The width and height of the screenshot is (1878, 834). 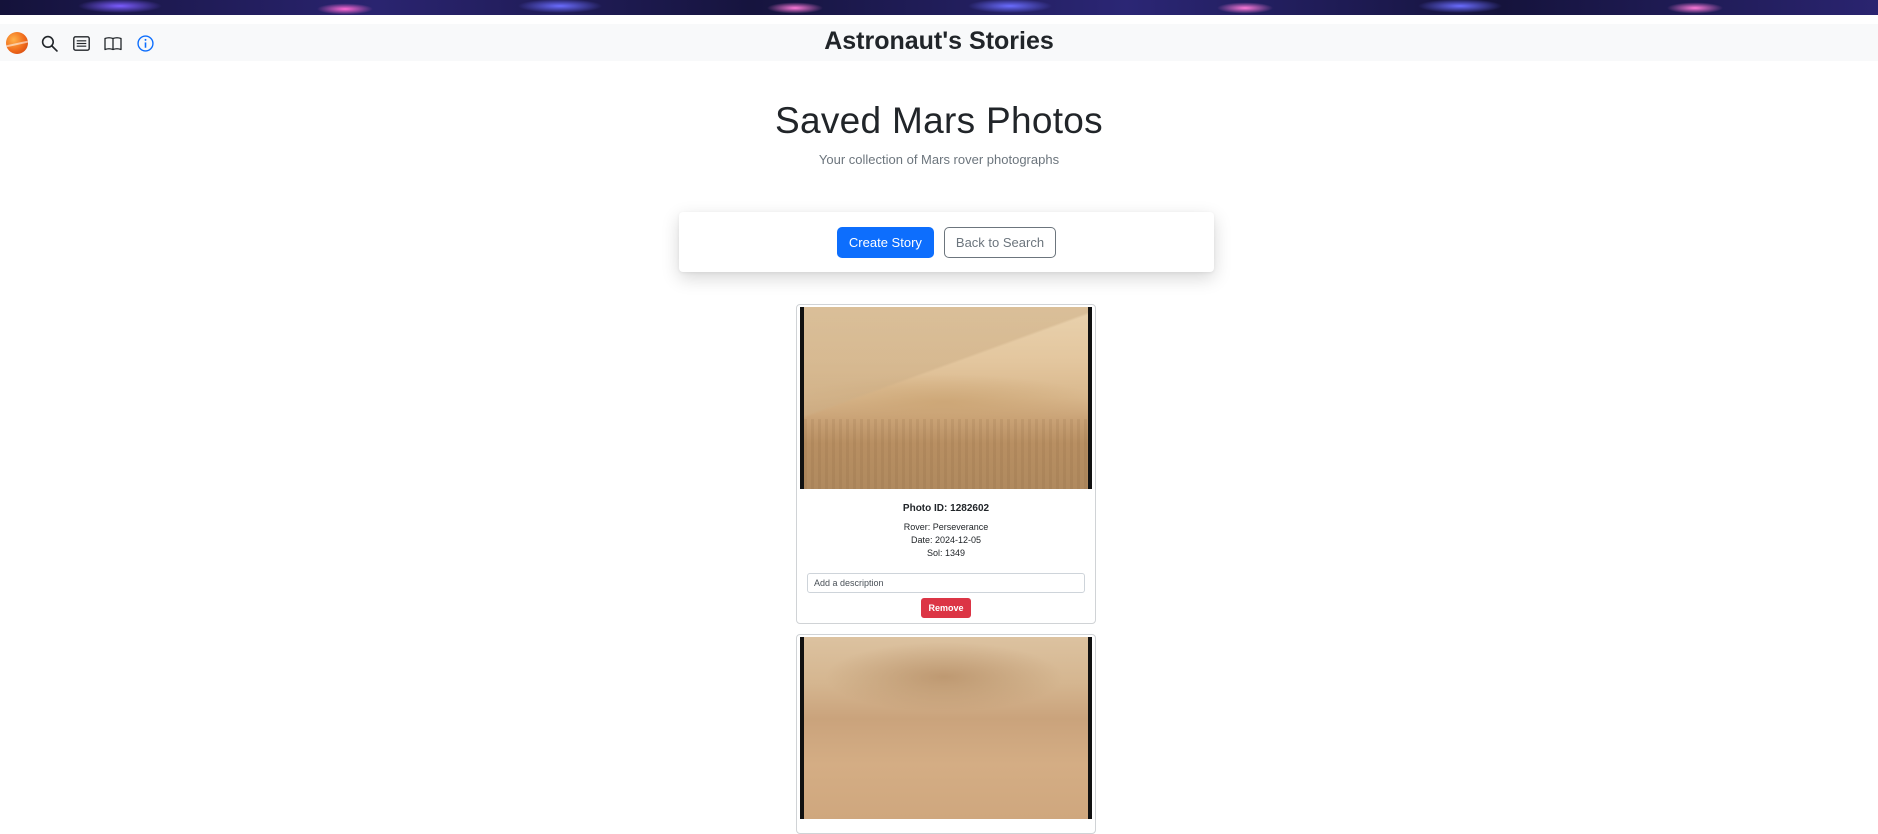 I want to click on remove-button: Remove, so click(x=946, y=608).